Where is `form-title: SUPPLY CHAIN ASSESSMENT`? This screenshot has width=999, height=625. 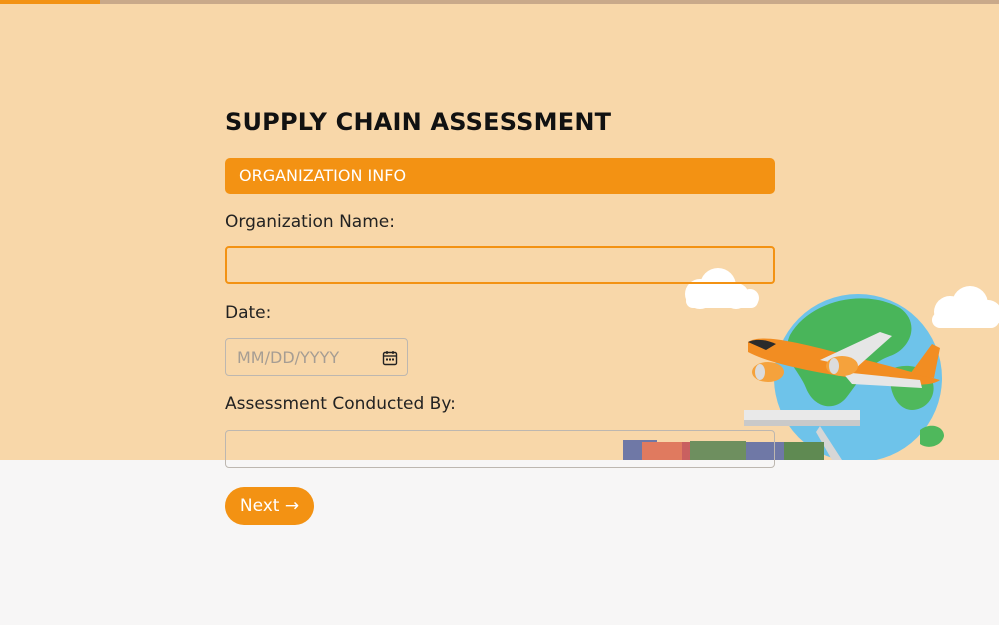
form-title: SUPPLY CHAIN ASSESSMENT is located at coordinates (418, 122).